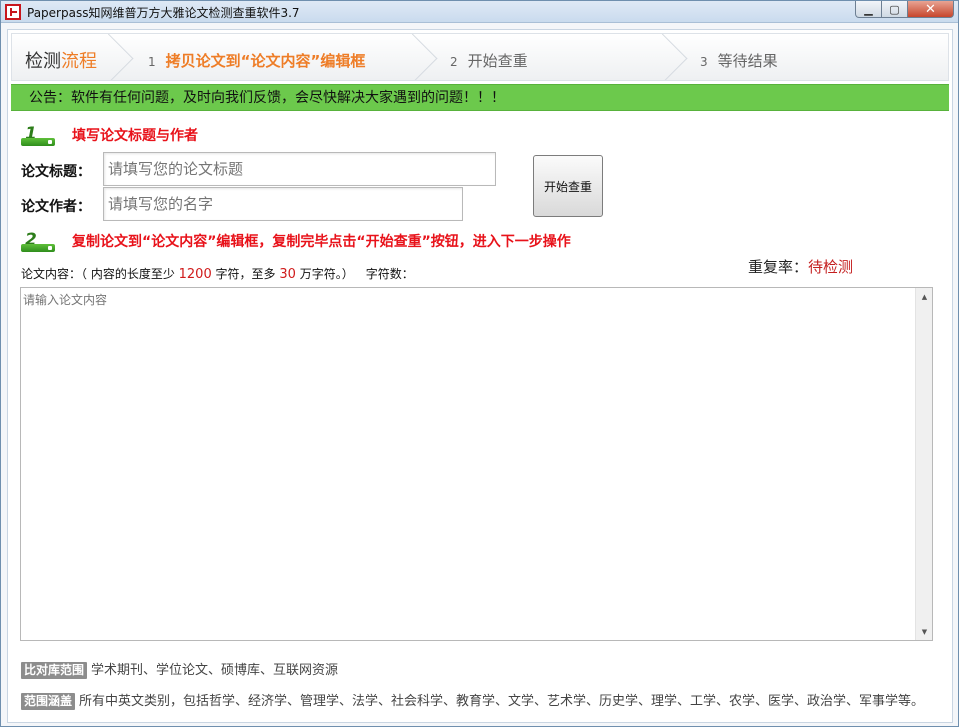 The image size is (959, 727). I want to click on content-min-length: 1200, so click(195, 274).